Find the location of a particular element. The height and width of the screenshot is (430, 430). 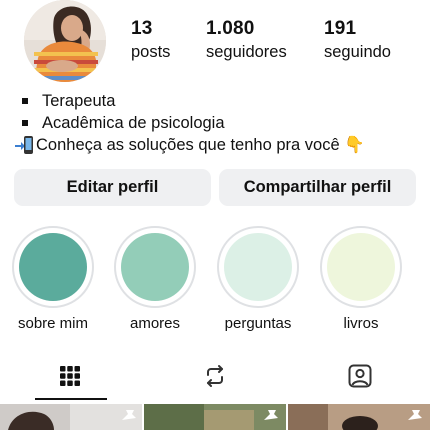

tab-posts-grid is located at coordinates (70, 376).